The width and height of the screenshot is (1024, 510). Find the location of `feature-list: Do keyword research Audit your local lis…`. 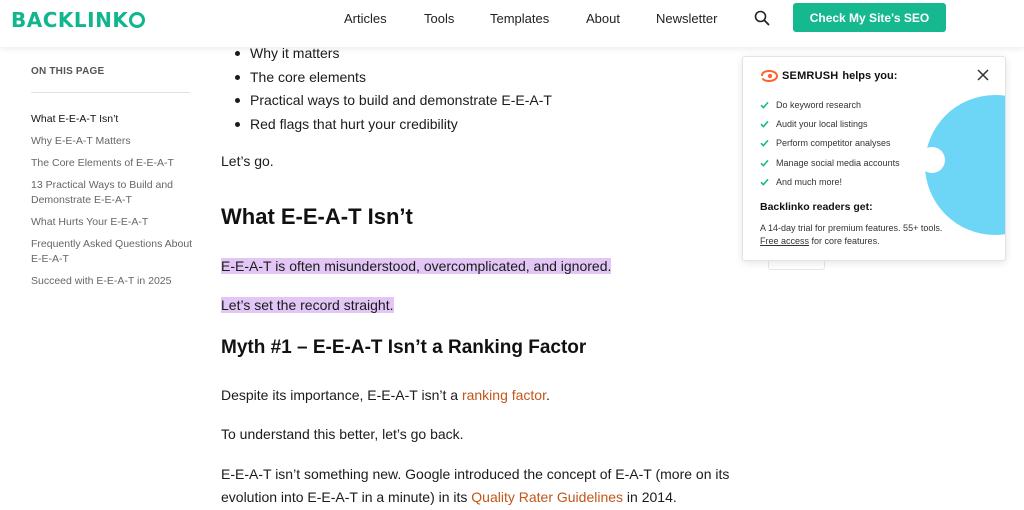

feature-list: Do keyword research Audit your local lis… is located at coordinates (830, 143).